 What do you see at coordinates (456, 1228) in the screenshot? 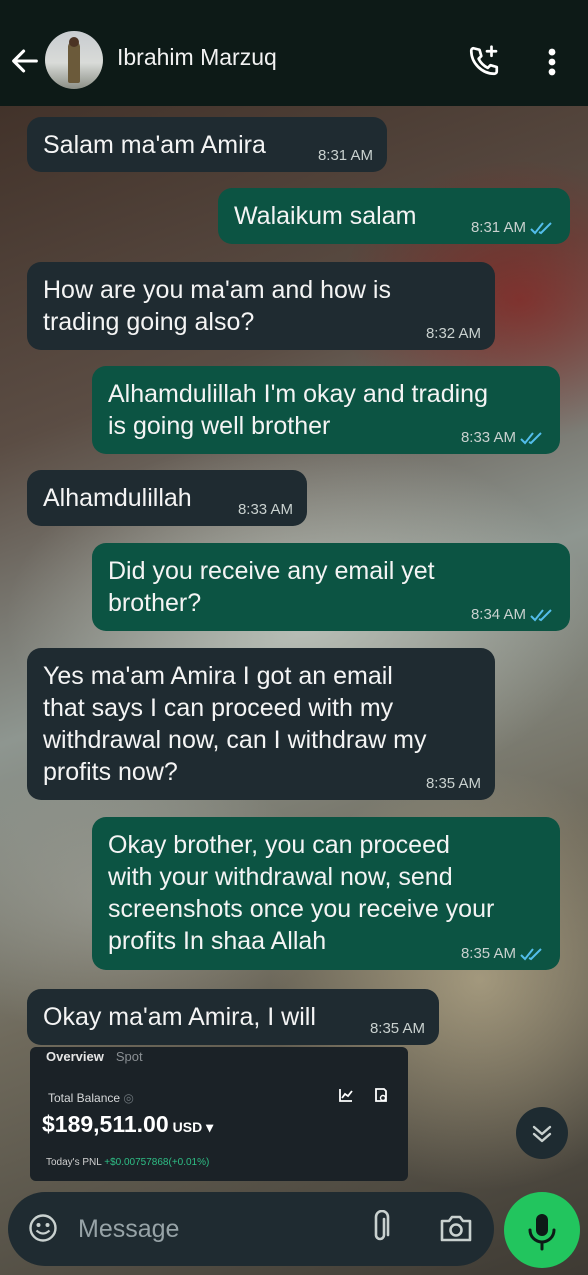
I see `camera-icon` at bounding box center [456, 1228].